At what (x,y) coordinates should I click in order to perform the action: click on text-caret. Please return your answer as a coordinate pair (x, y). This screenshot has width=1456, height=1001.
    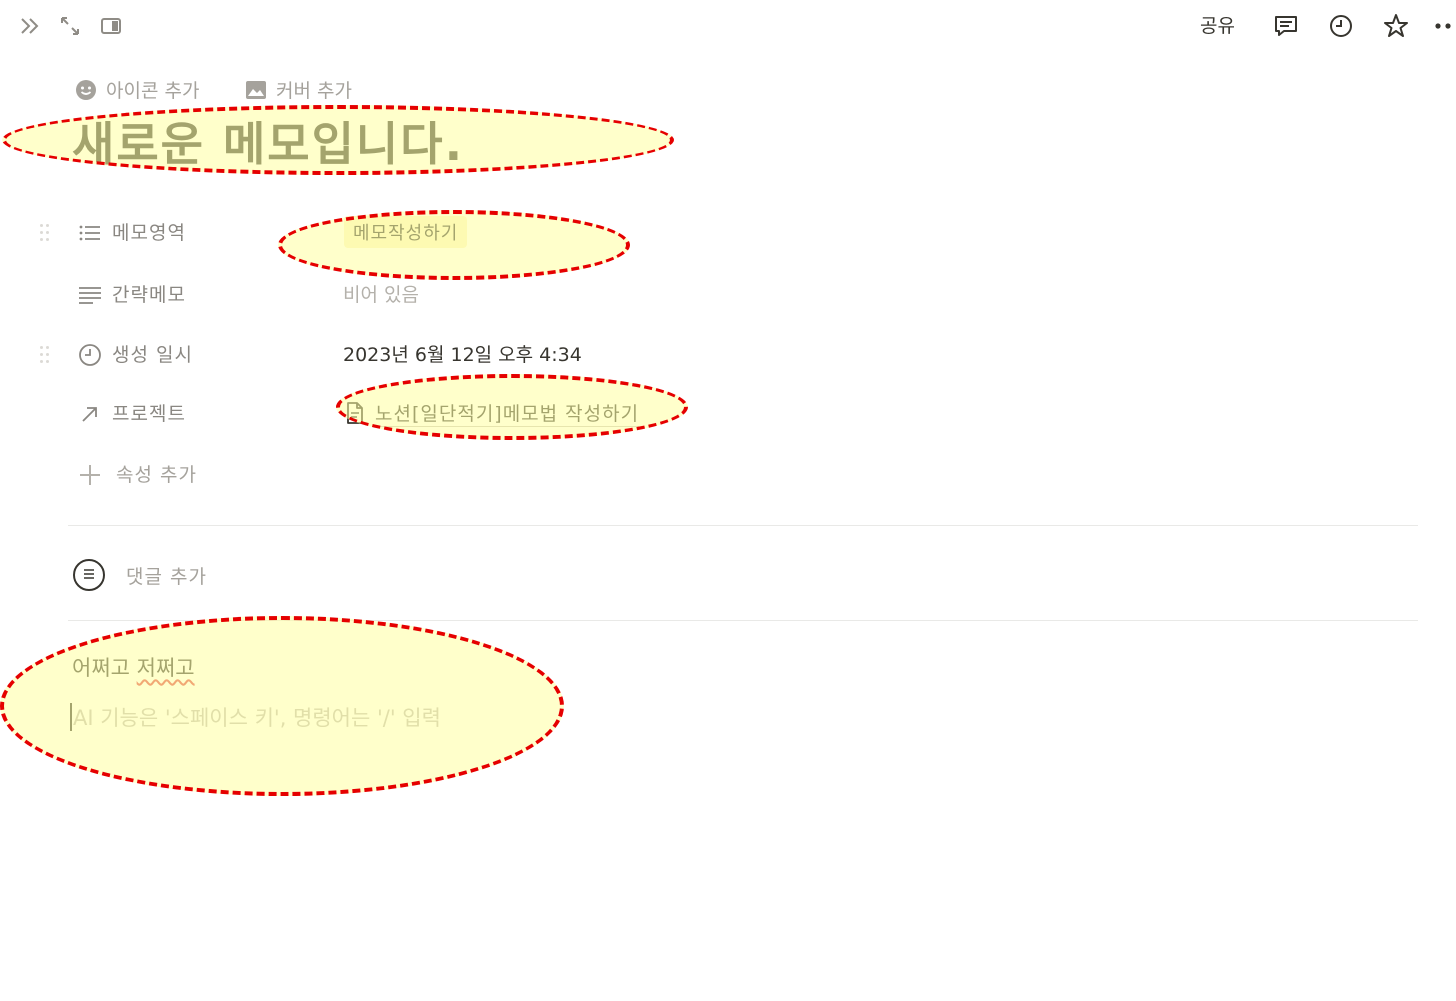
    Looking at the image, I should click on (71, 717).